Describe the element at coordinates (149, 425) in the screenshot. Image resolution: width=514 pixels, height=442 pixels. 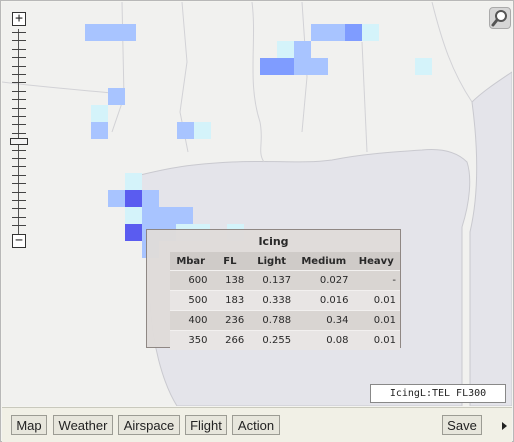
I see `airspace-button: Airspace` at that location.